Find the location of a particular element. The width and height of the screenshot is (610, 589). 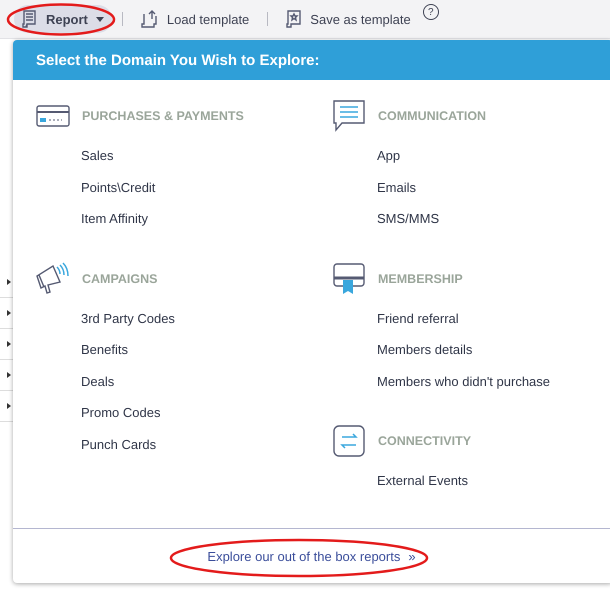

load-template-button: Load template is located at coordinates (195, 19).